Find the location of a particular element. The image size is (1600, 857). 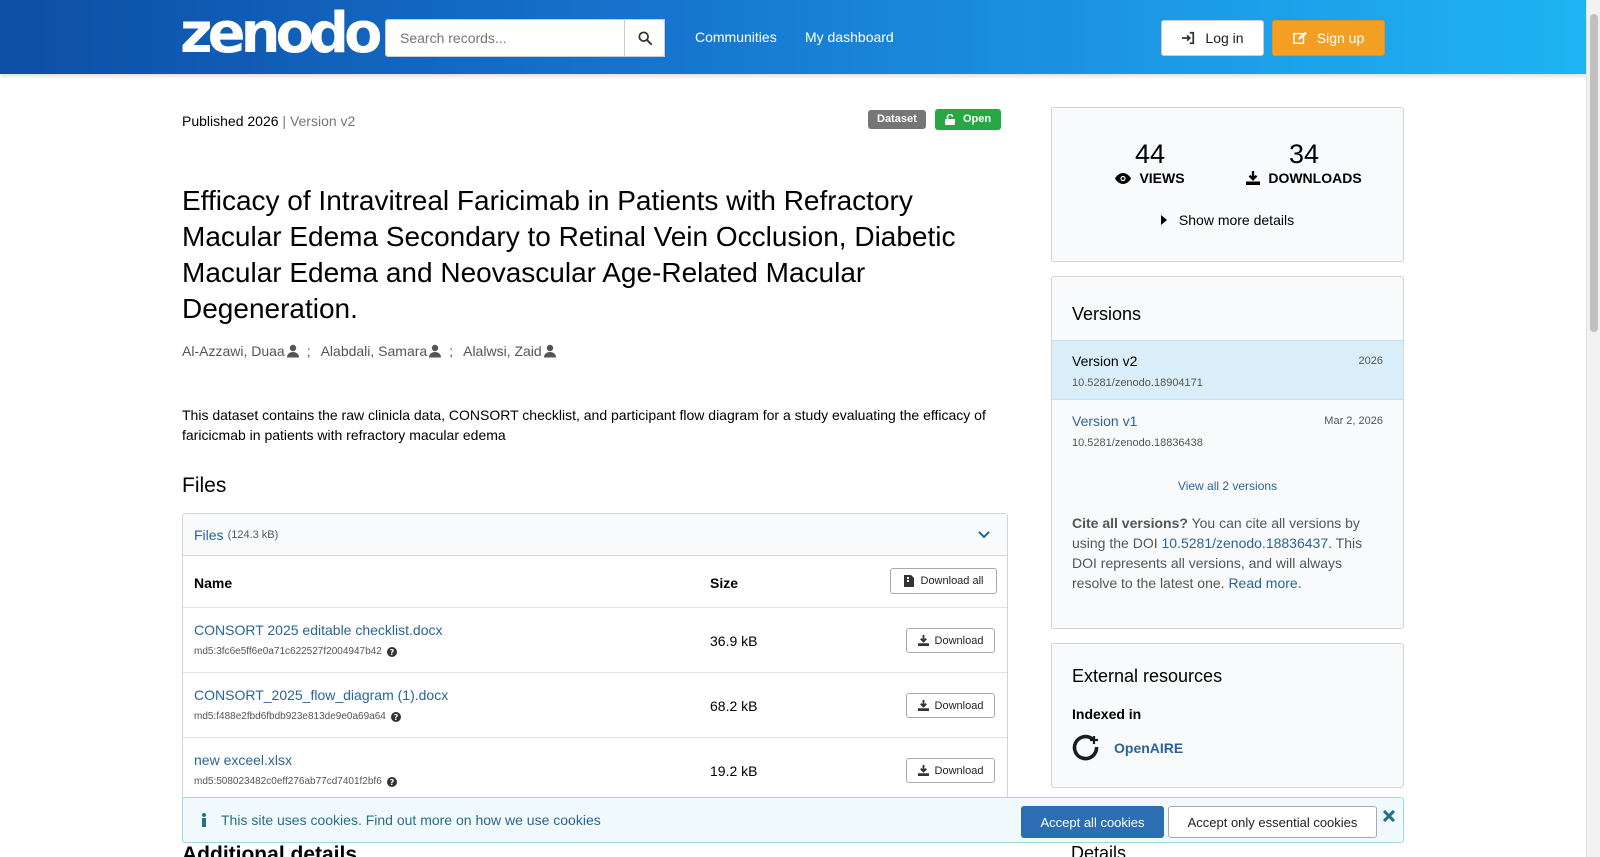

author-name: Alalwsi, Zaid is located at coordinates (502, 351).